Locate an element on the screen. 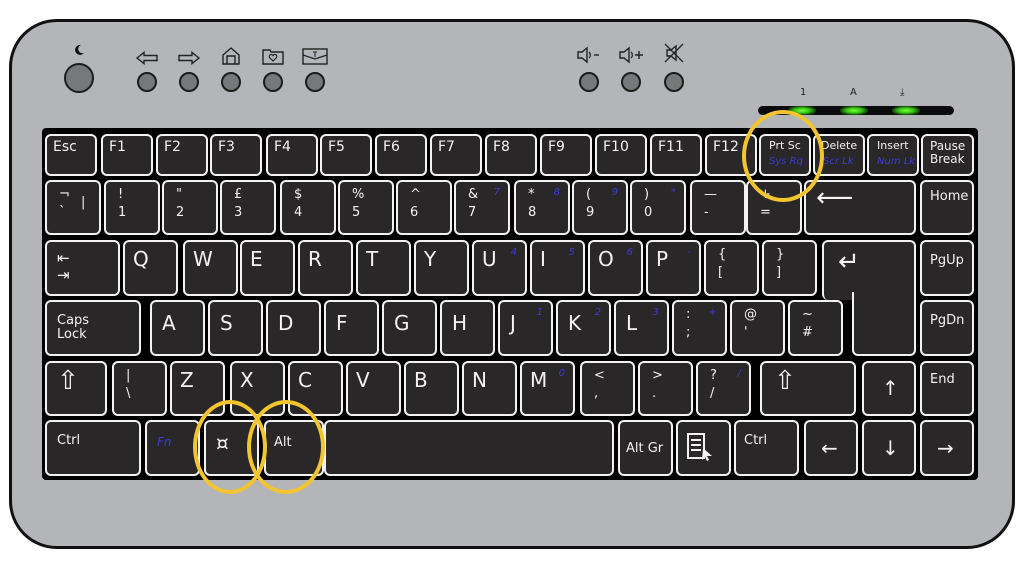  key-sym-0: | \ is located at coordinates (139, 388).